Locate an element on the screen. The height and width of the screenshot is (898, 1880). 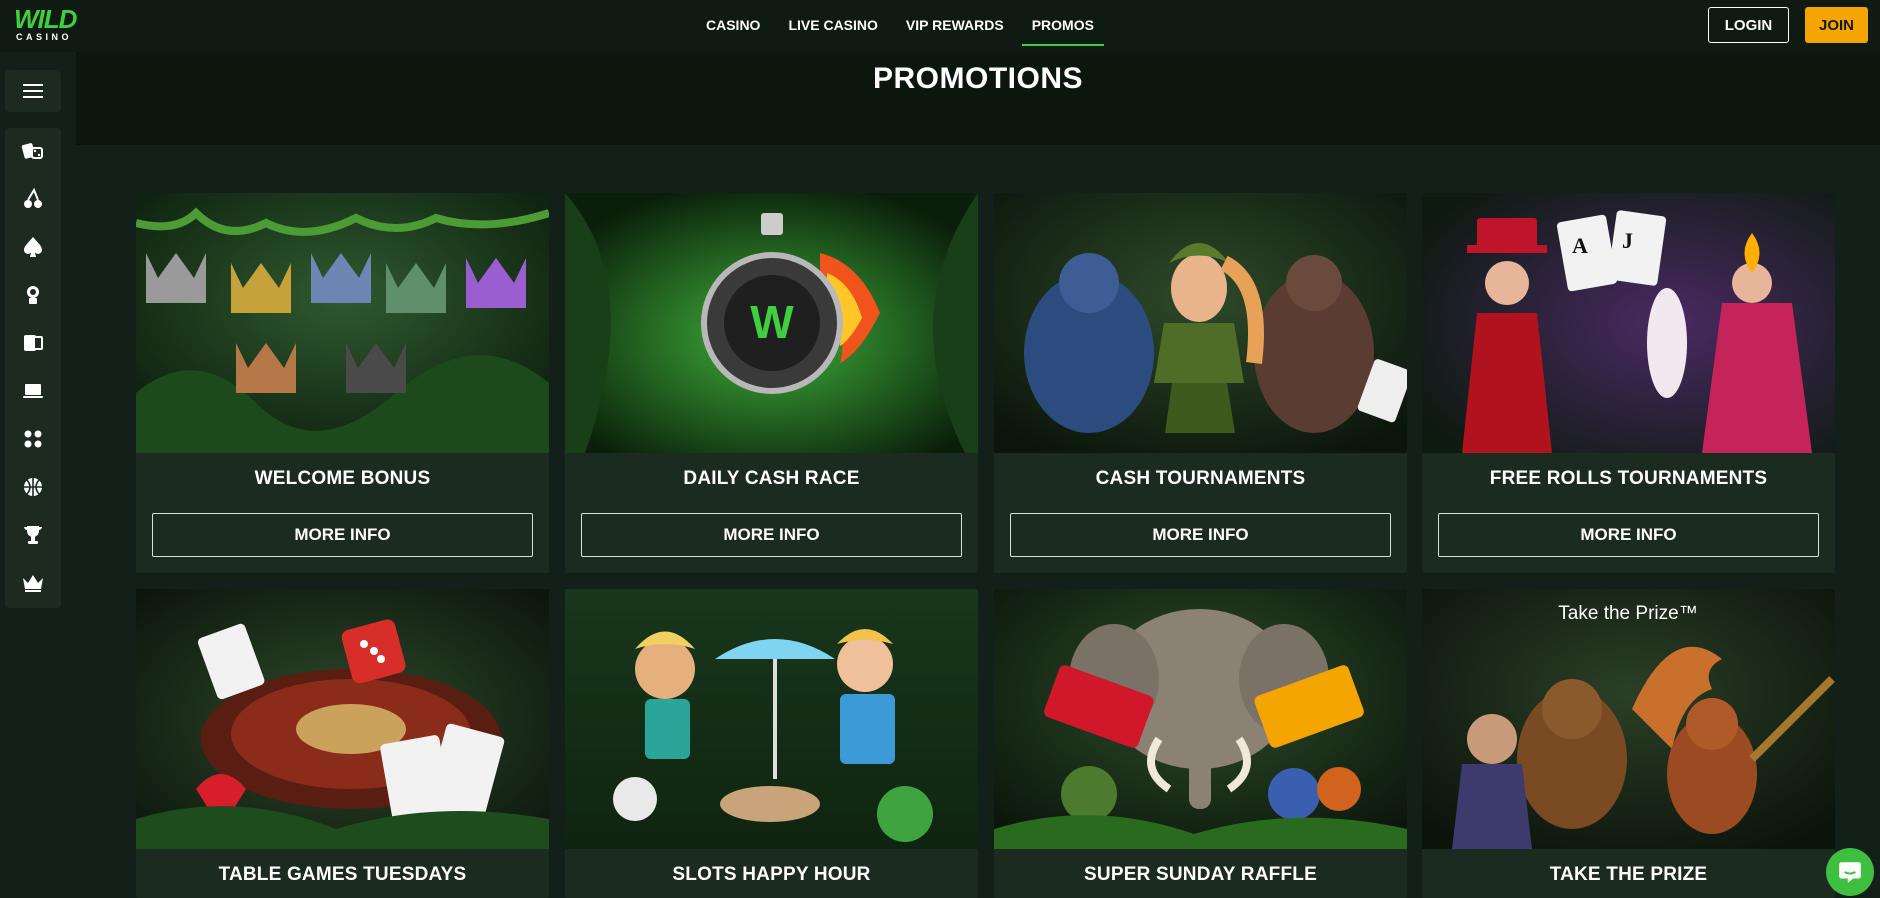
sidebar-item-vip is located at coordinates (33, 583).